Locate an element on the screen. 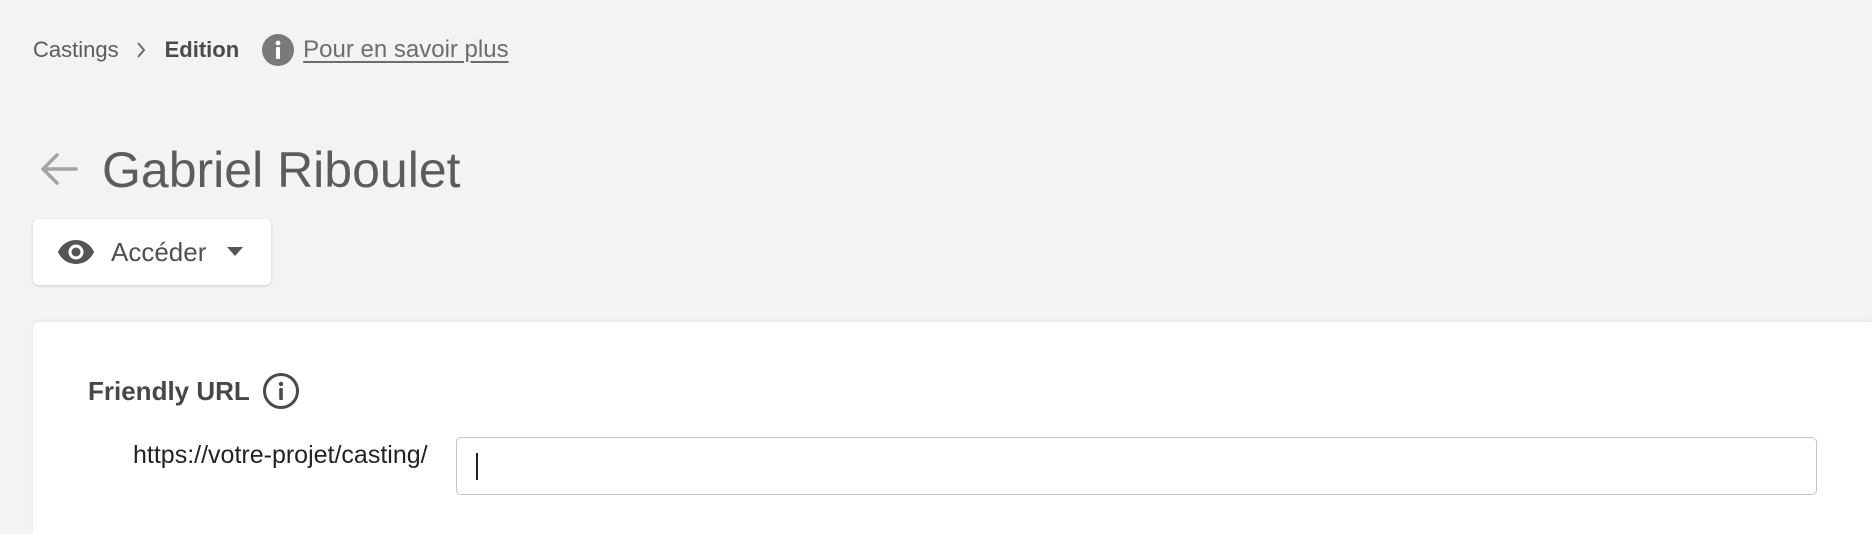 The width and height of the screenshot is (1872, 534). access-button-label: Accéder is located at coordinates (159, 251).